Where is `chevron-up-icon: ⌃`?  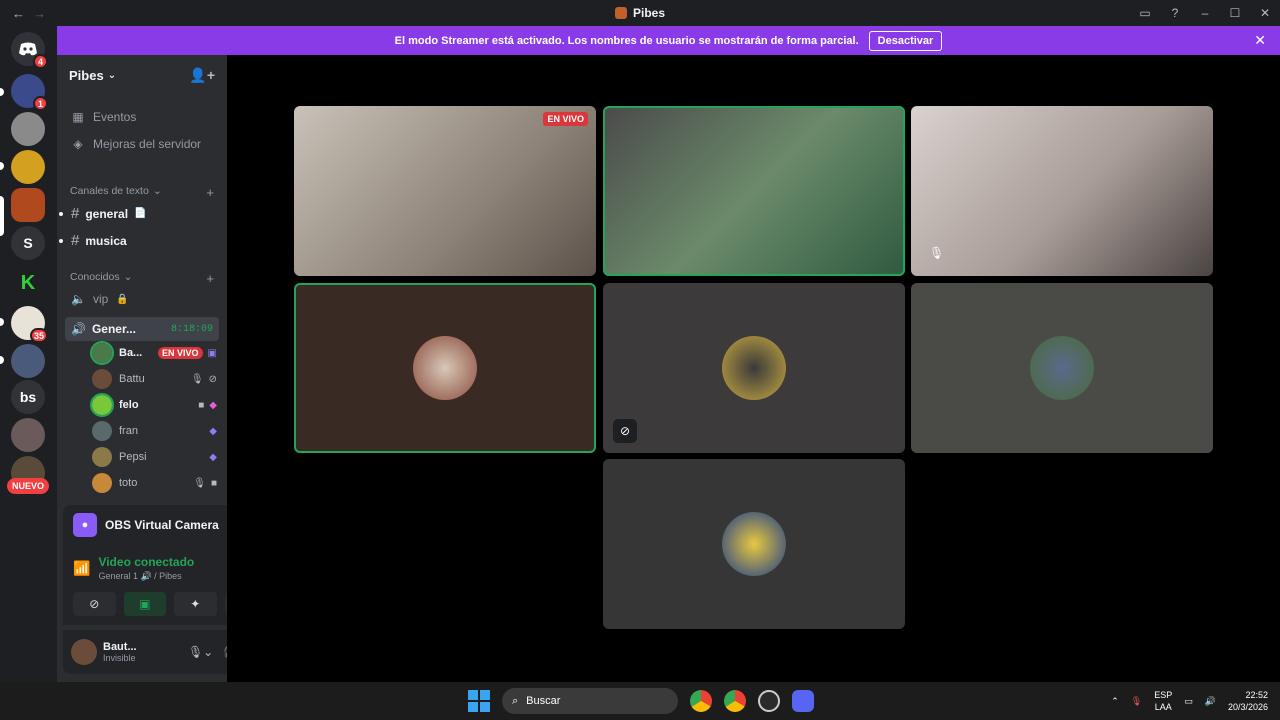
chevron-up-icon: ⌃ is located at coordinates (1115, 701).